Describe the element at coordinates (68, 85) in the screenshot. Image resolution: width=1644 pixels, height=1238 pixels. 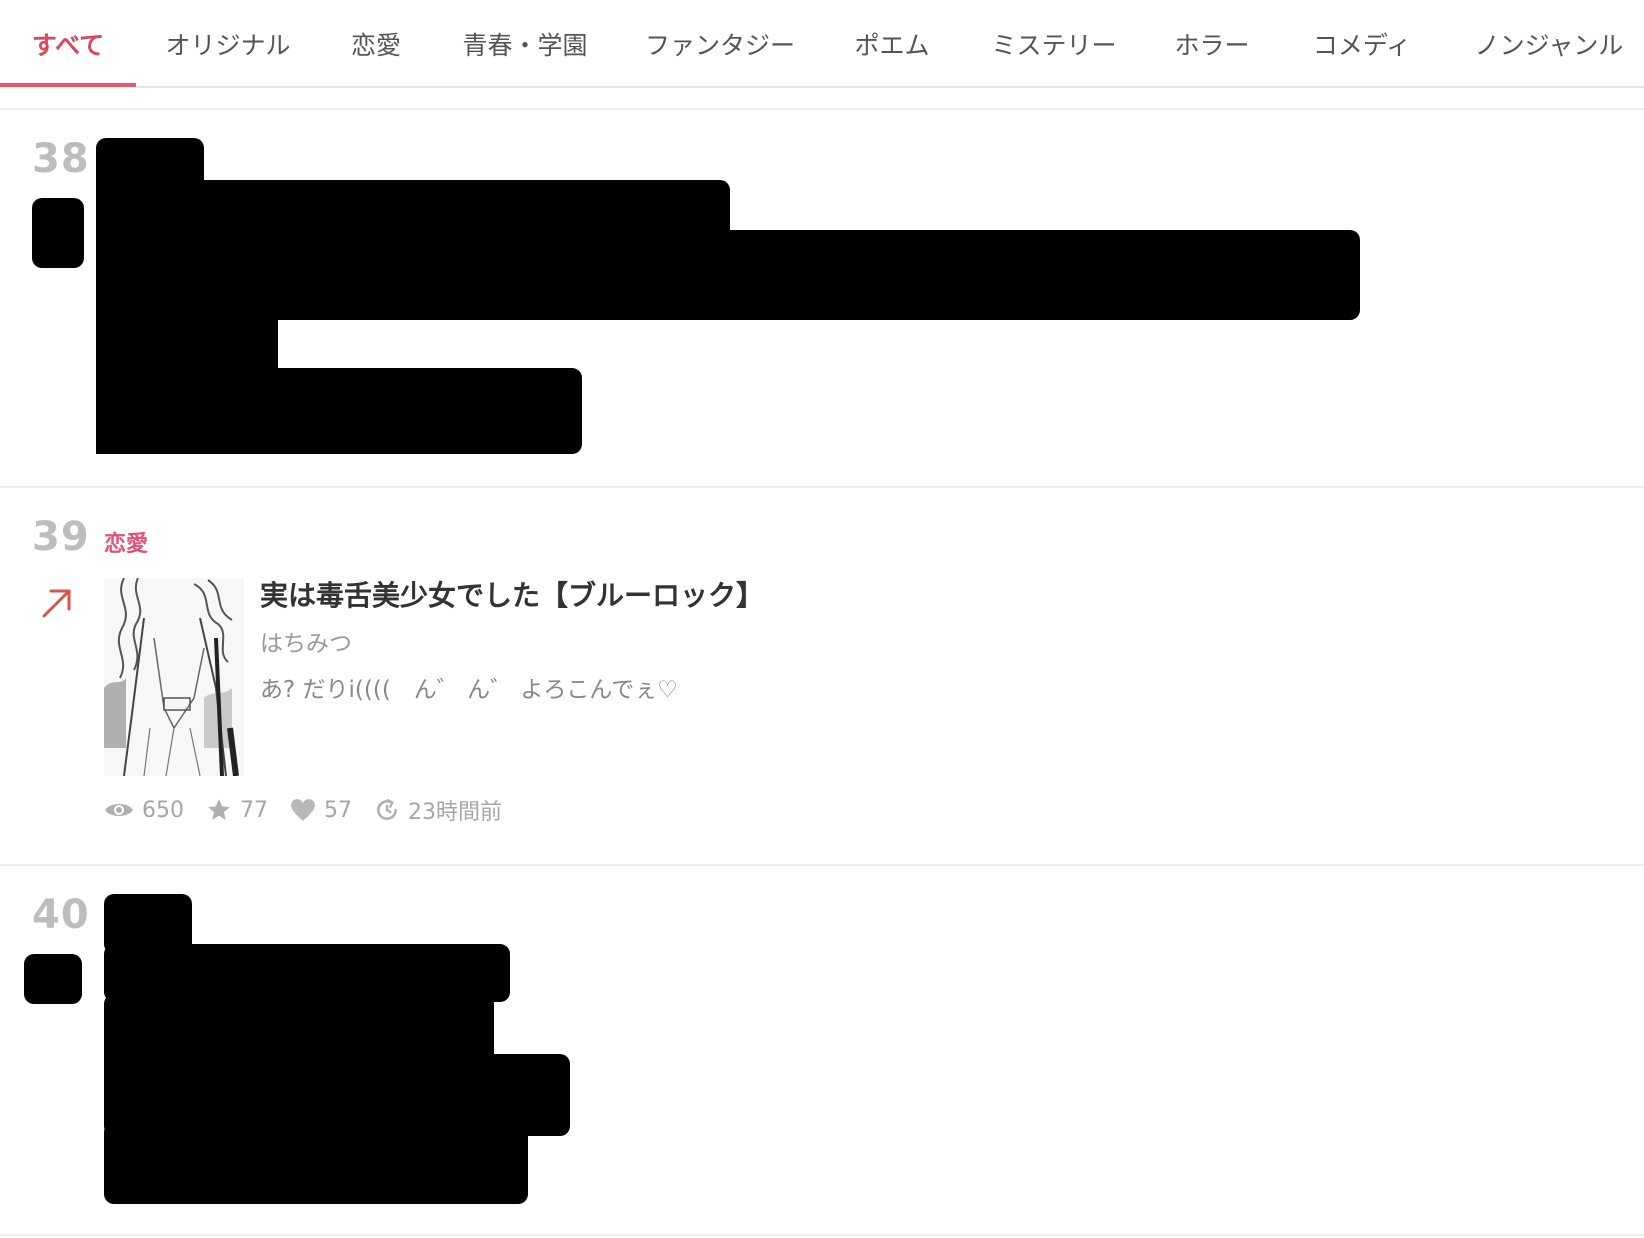
I see `active-tab-indicator` at that location.